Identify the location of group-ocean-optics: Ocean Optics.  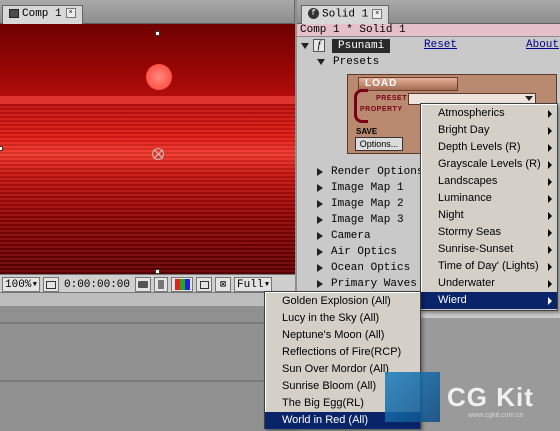
(363, 268).